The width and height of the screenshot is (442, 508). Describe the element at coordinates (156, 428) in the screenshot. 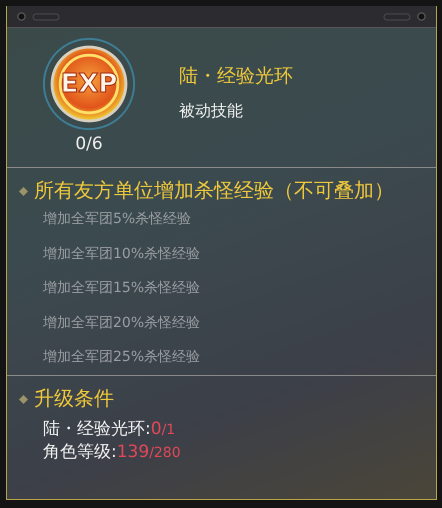

I see `condition-current-value: 0` at that location.